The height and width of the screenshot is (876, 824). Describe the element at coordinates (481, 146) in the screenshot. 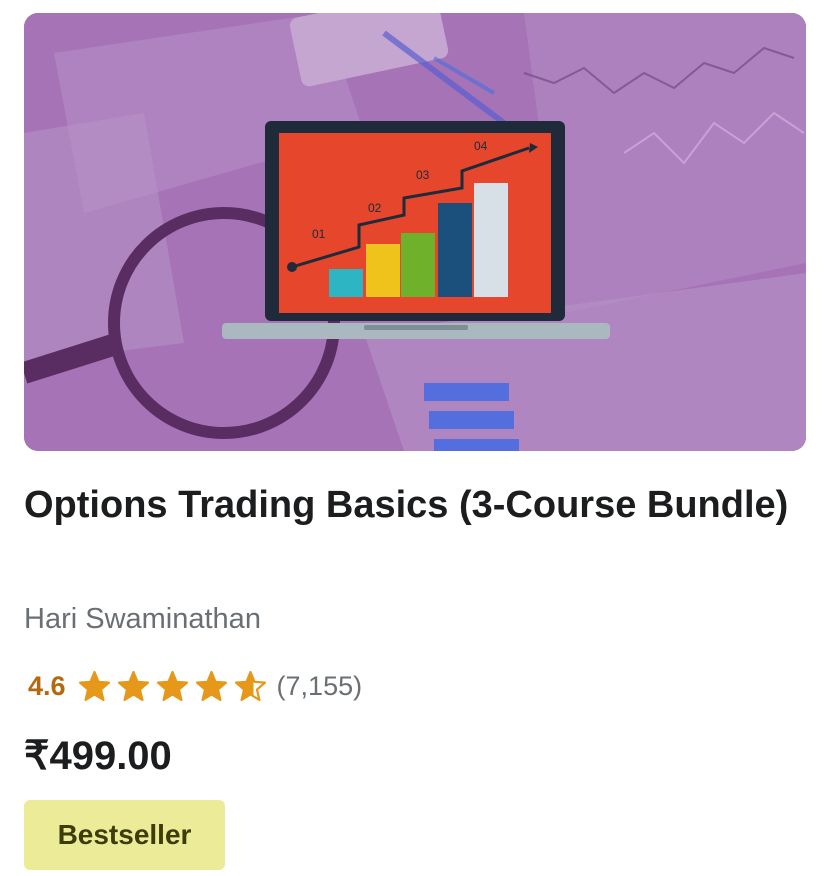

I see `step-label: 04` at that location.